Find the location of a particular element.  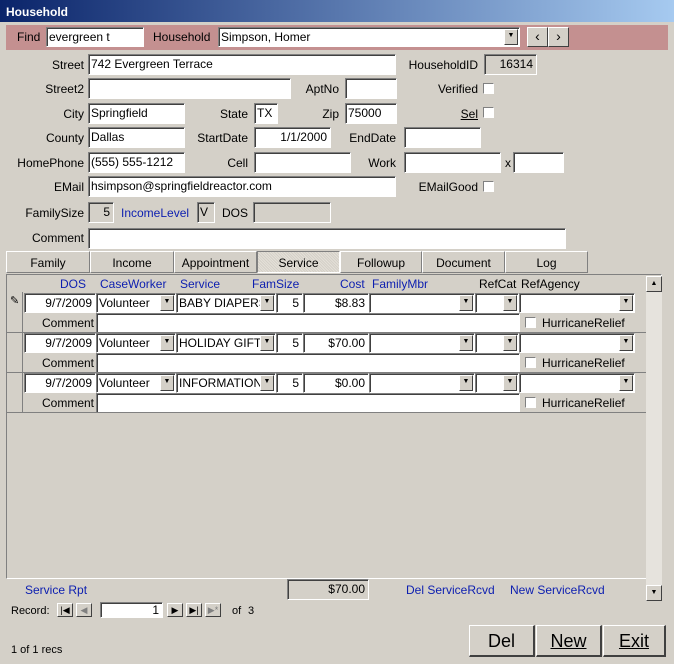

row-hurricane-label: HurricaneRelief is located at coordinates (583, 363).